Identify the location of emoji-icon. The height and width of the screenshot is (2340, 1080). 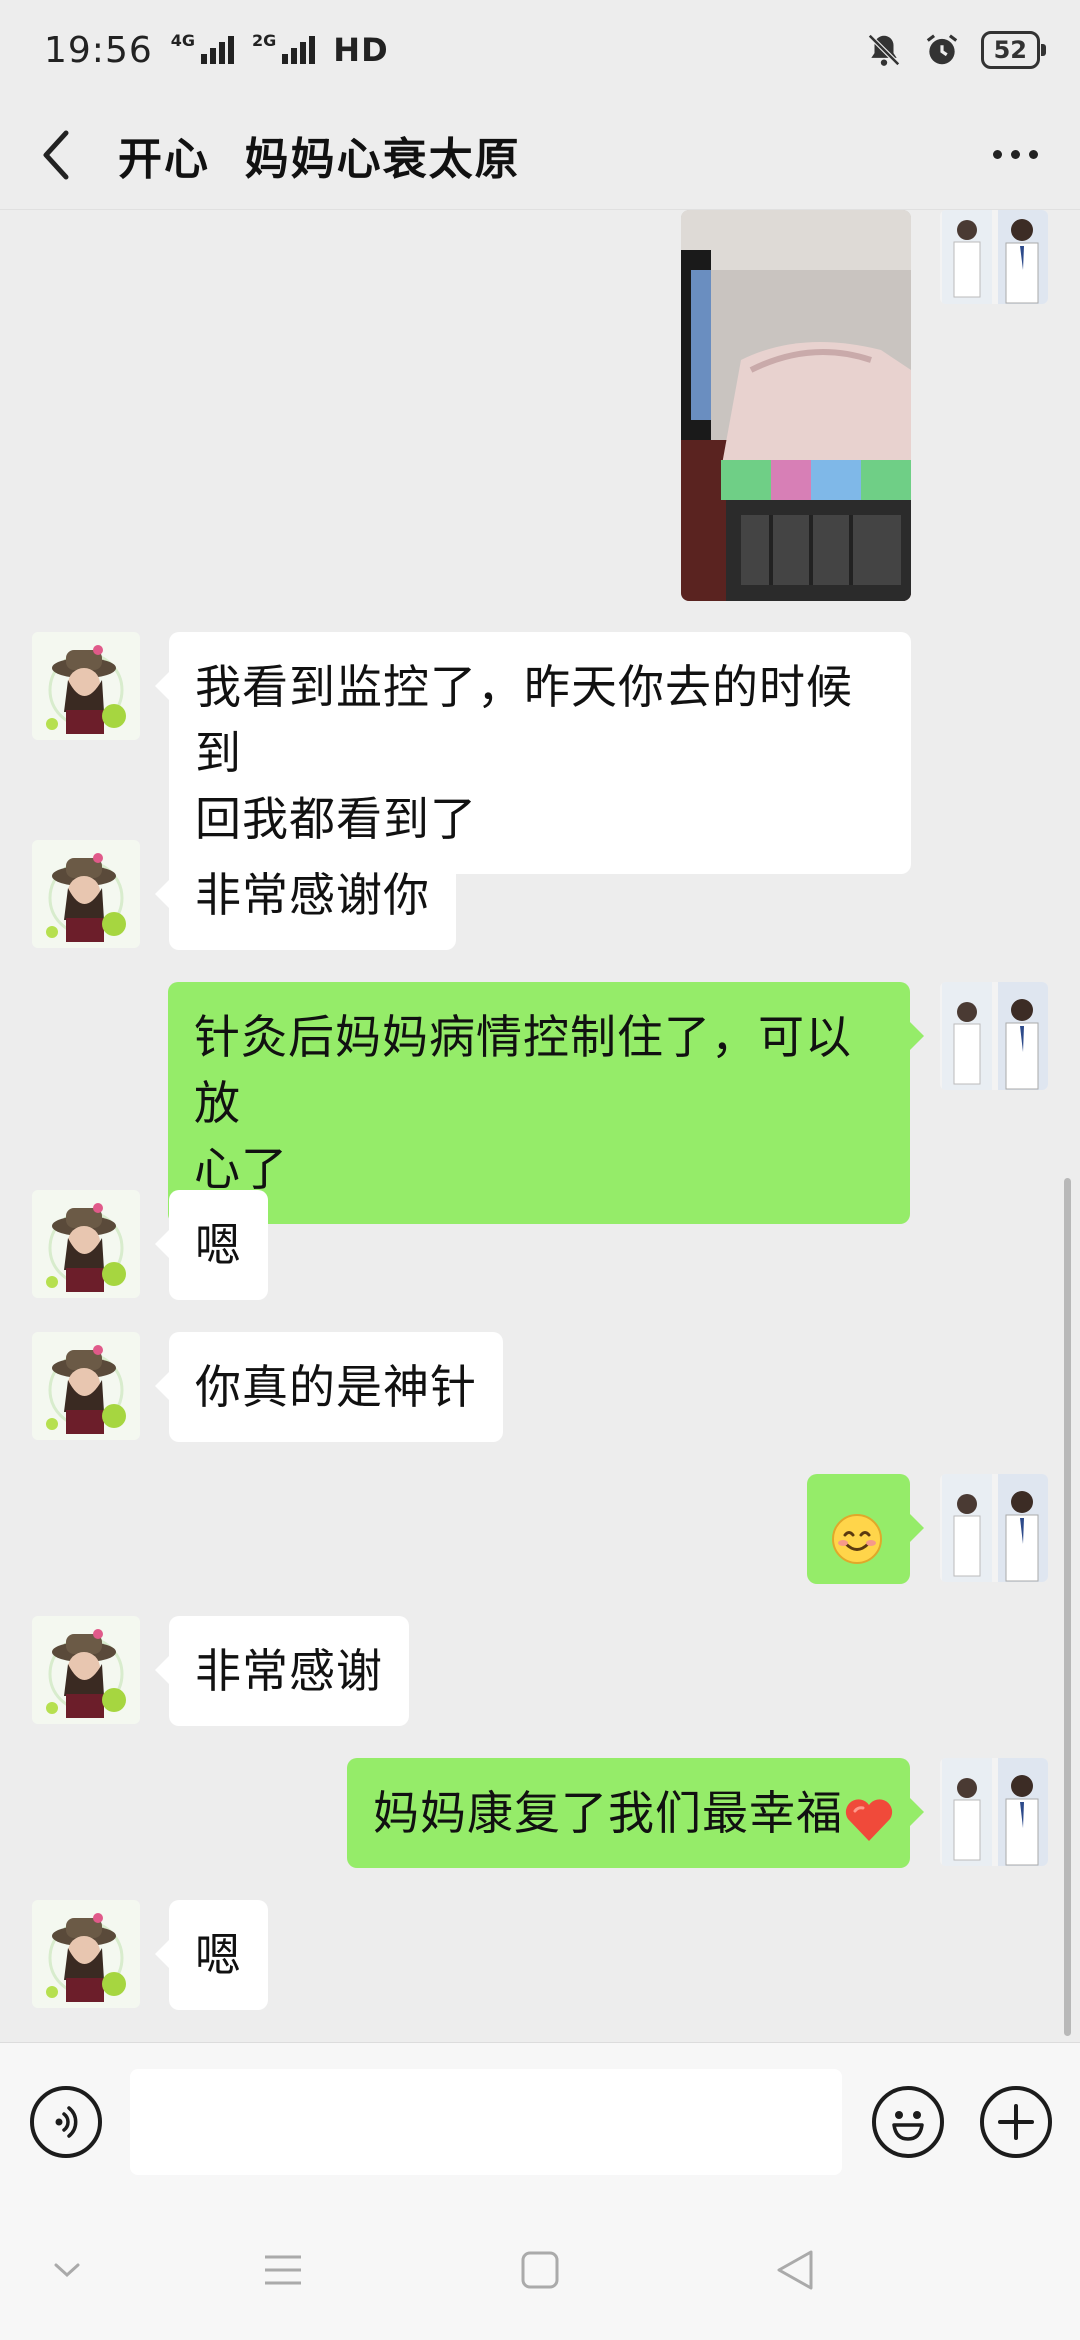
(908, 2122).